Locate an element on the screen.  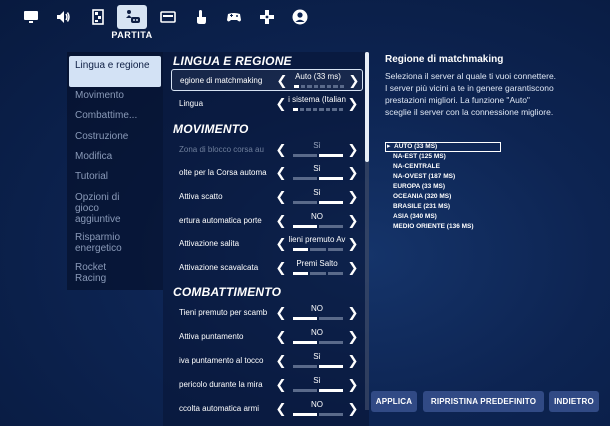
sidebar-item-risparmio-energetico: Risparmio energetico is located at coordinates (103, 243).